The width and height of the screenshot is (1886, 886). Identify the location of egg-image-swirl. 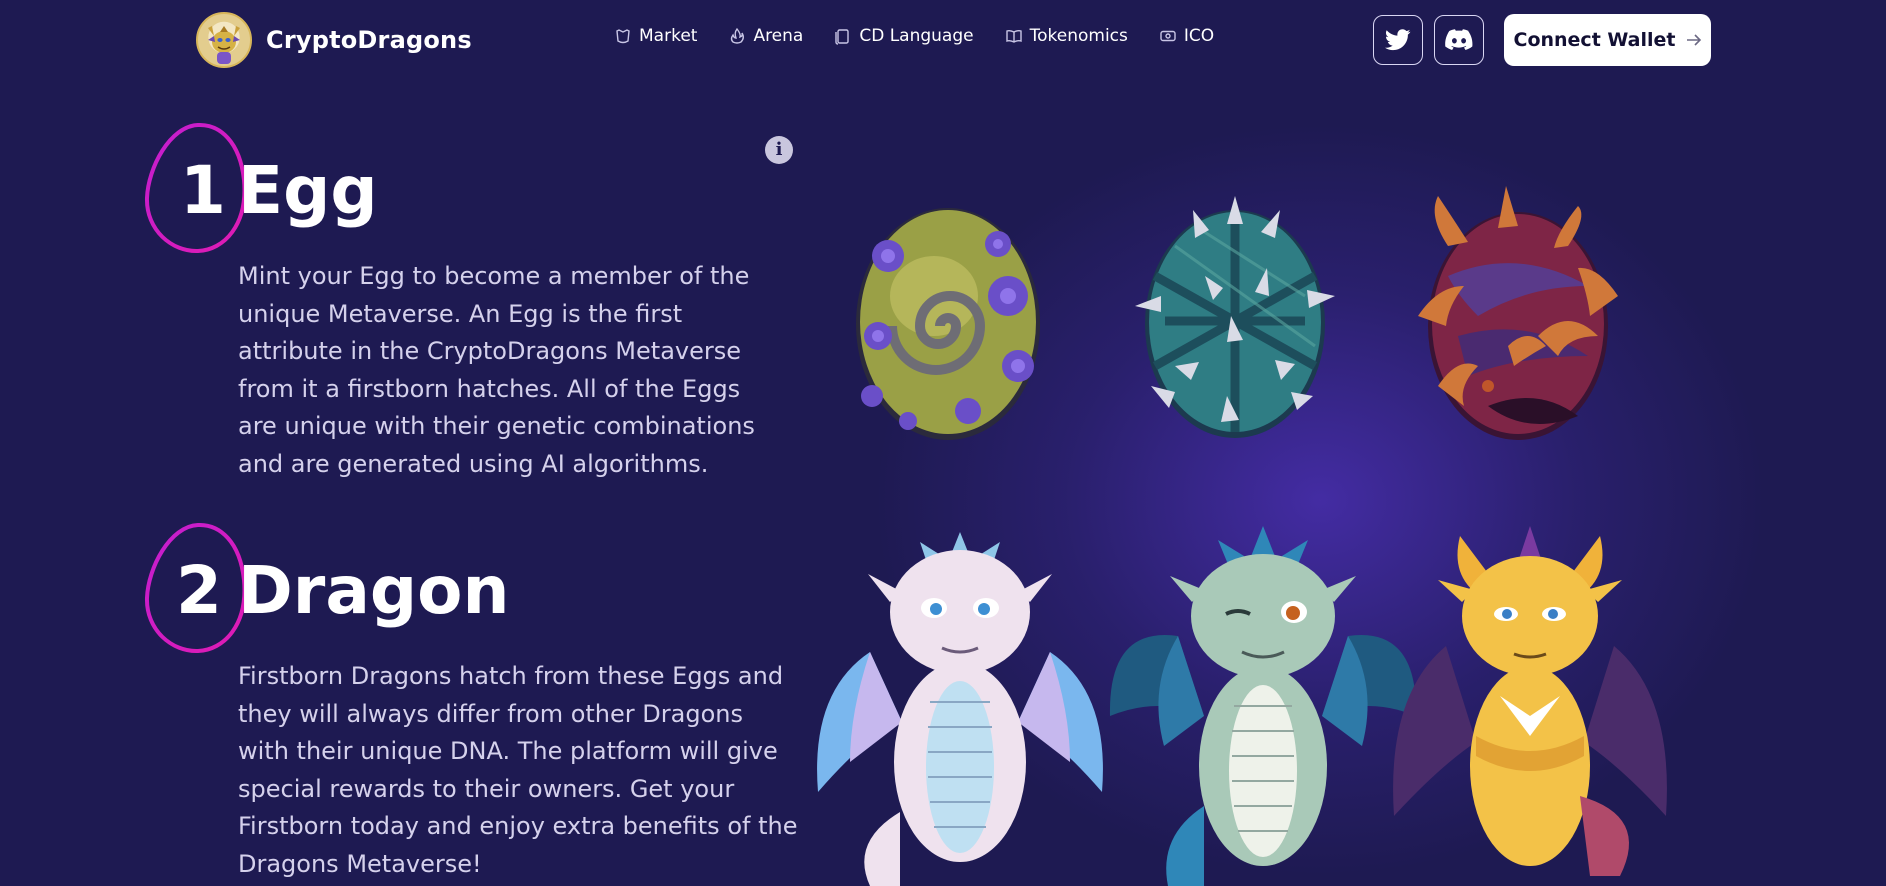
(948, 324).